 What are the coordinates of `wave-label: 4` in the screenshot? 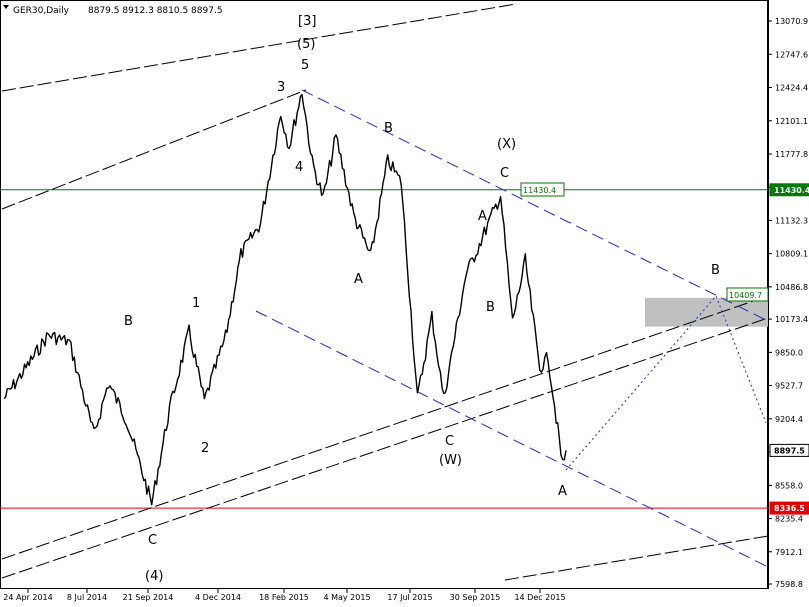 It's located at (299, 167).